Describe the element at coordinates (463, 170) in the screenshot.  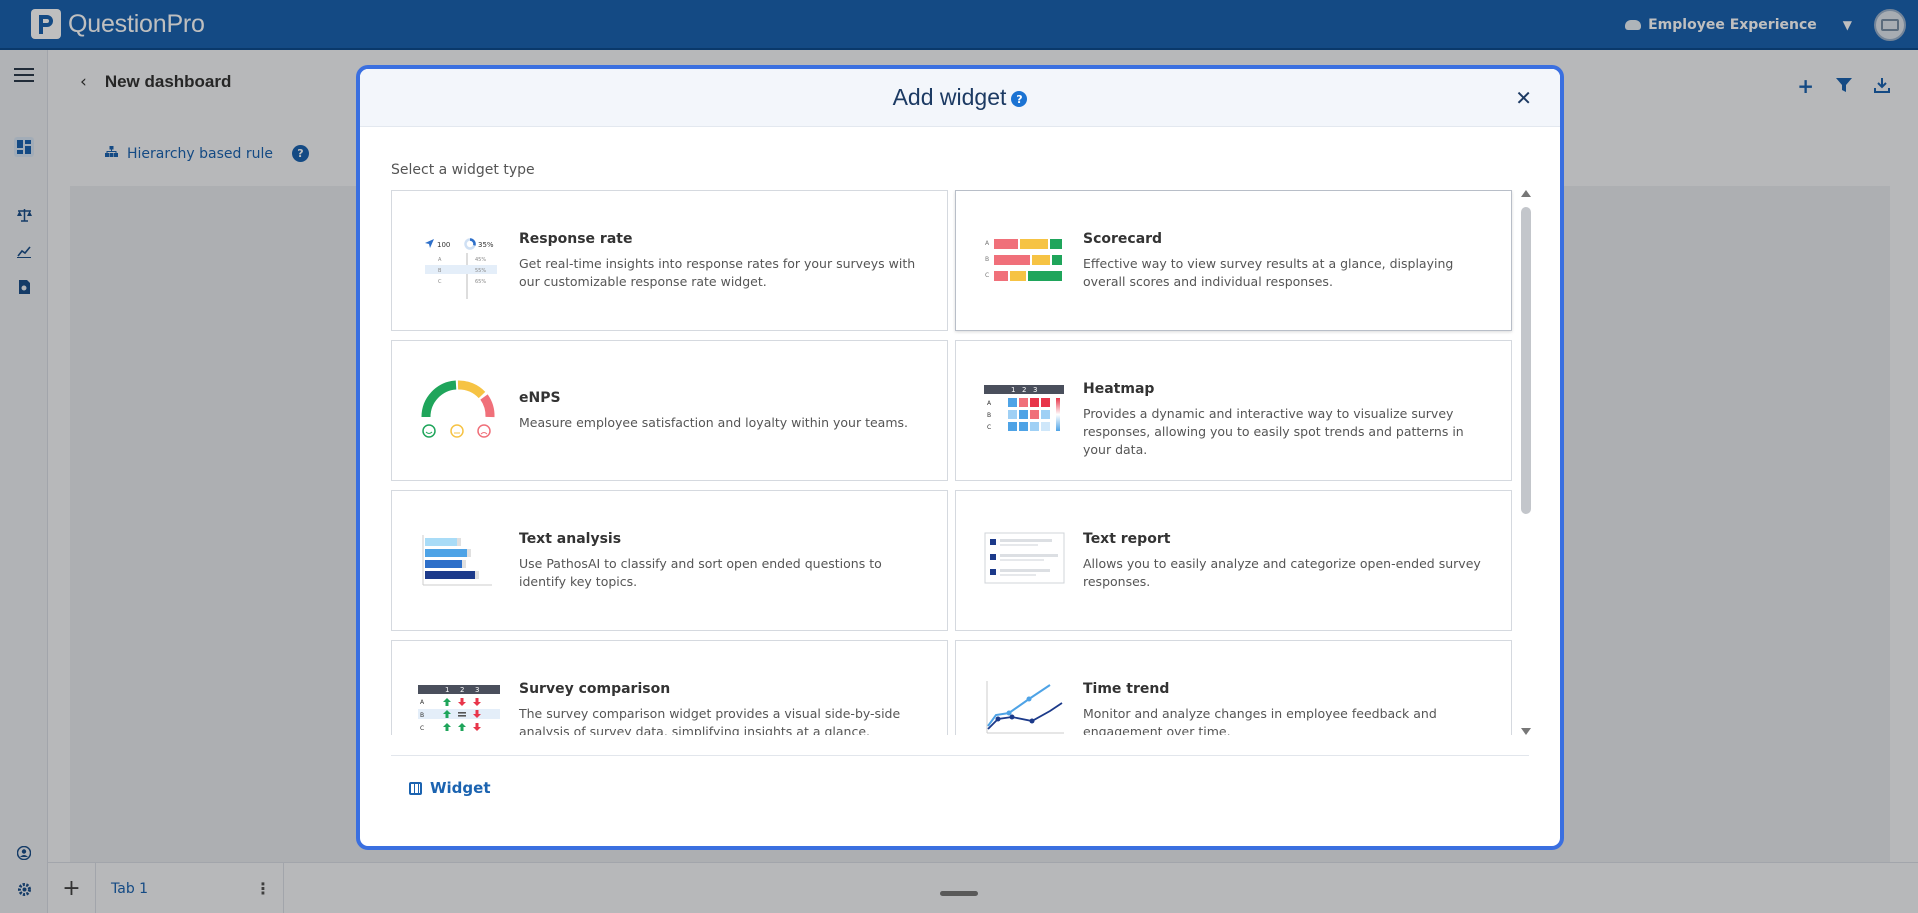
I see `select-widget-label: Select a widget type` at that location.